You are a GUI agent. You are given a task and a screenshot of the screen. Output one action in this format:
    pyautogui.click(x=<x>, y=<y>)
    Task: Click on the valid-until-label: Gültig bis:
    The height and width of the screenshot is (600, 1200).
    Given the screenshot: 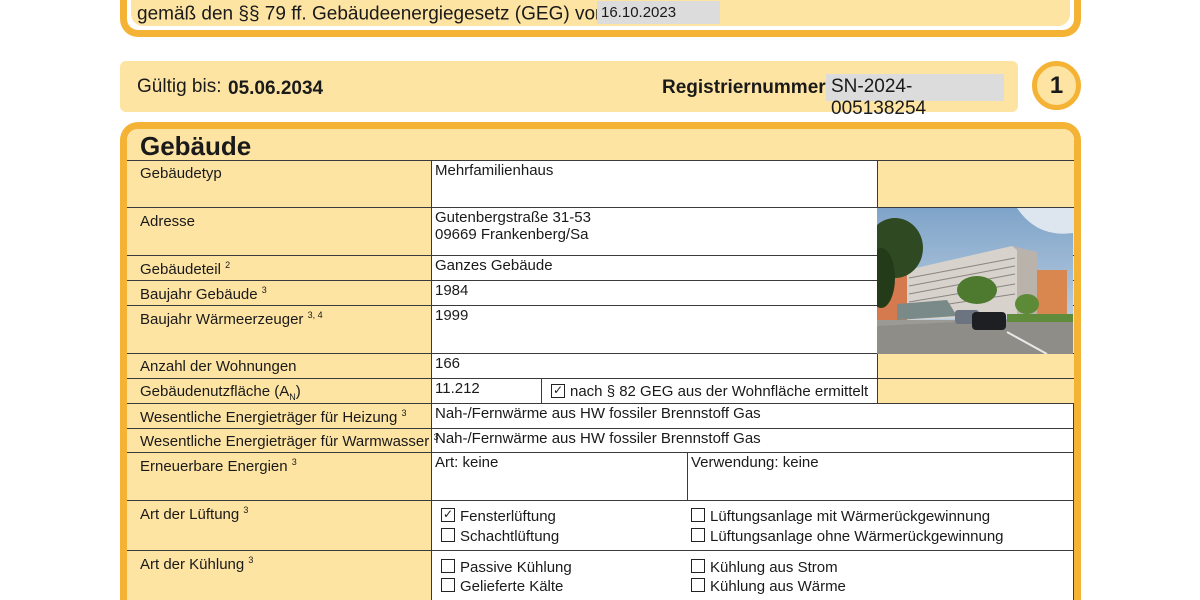 What is the action you would take?
    pyautogui.click(x=179, y=86)
    